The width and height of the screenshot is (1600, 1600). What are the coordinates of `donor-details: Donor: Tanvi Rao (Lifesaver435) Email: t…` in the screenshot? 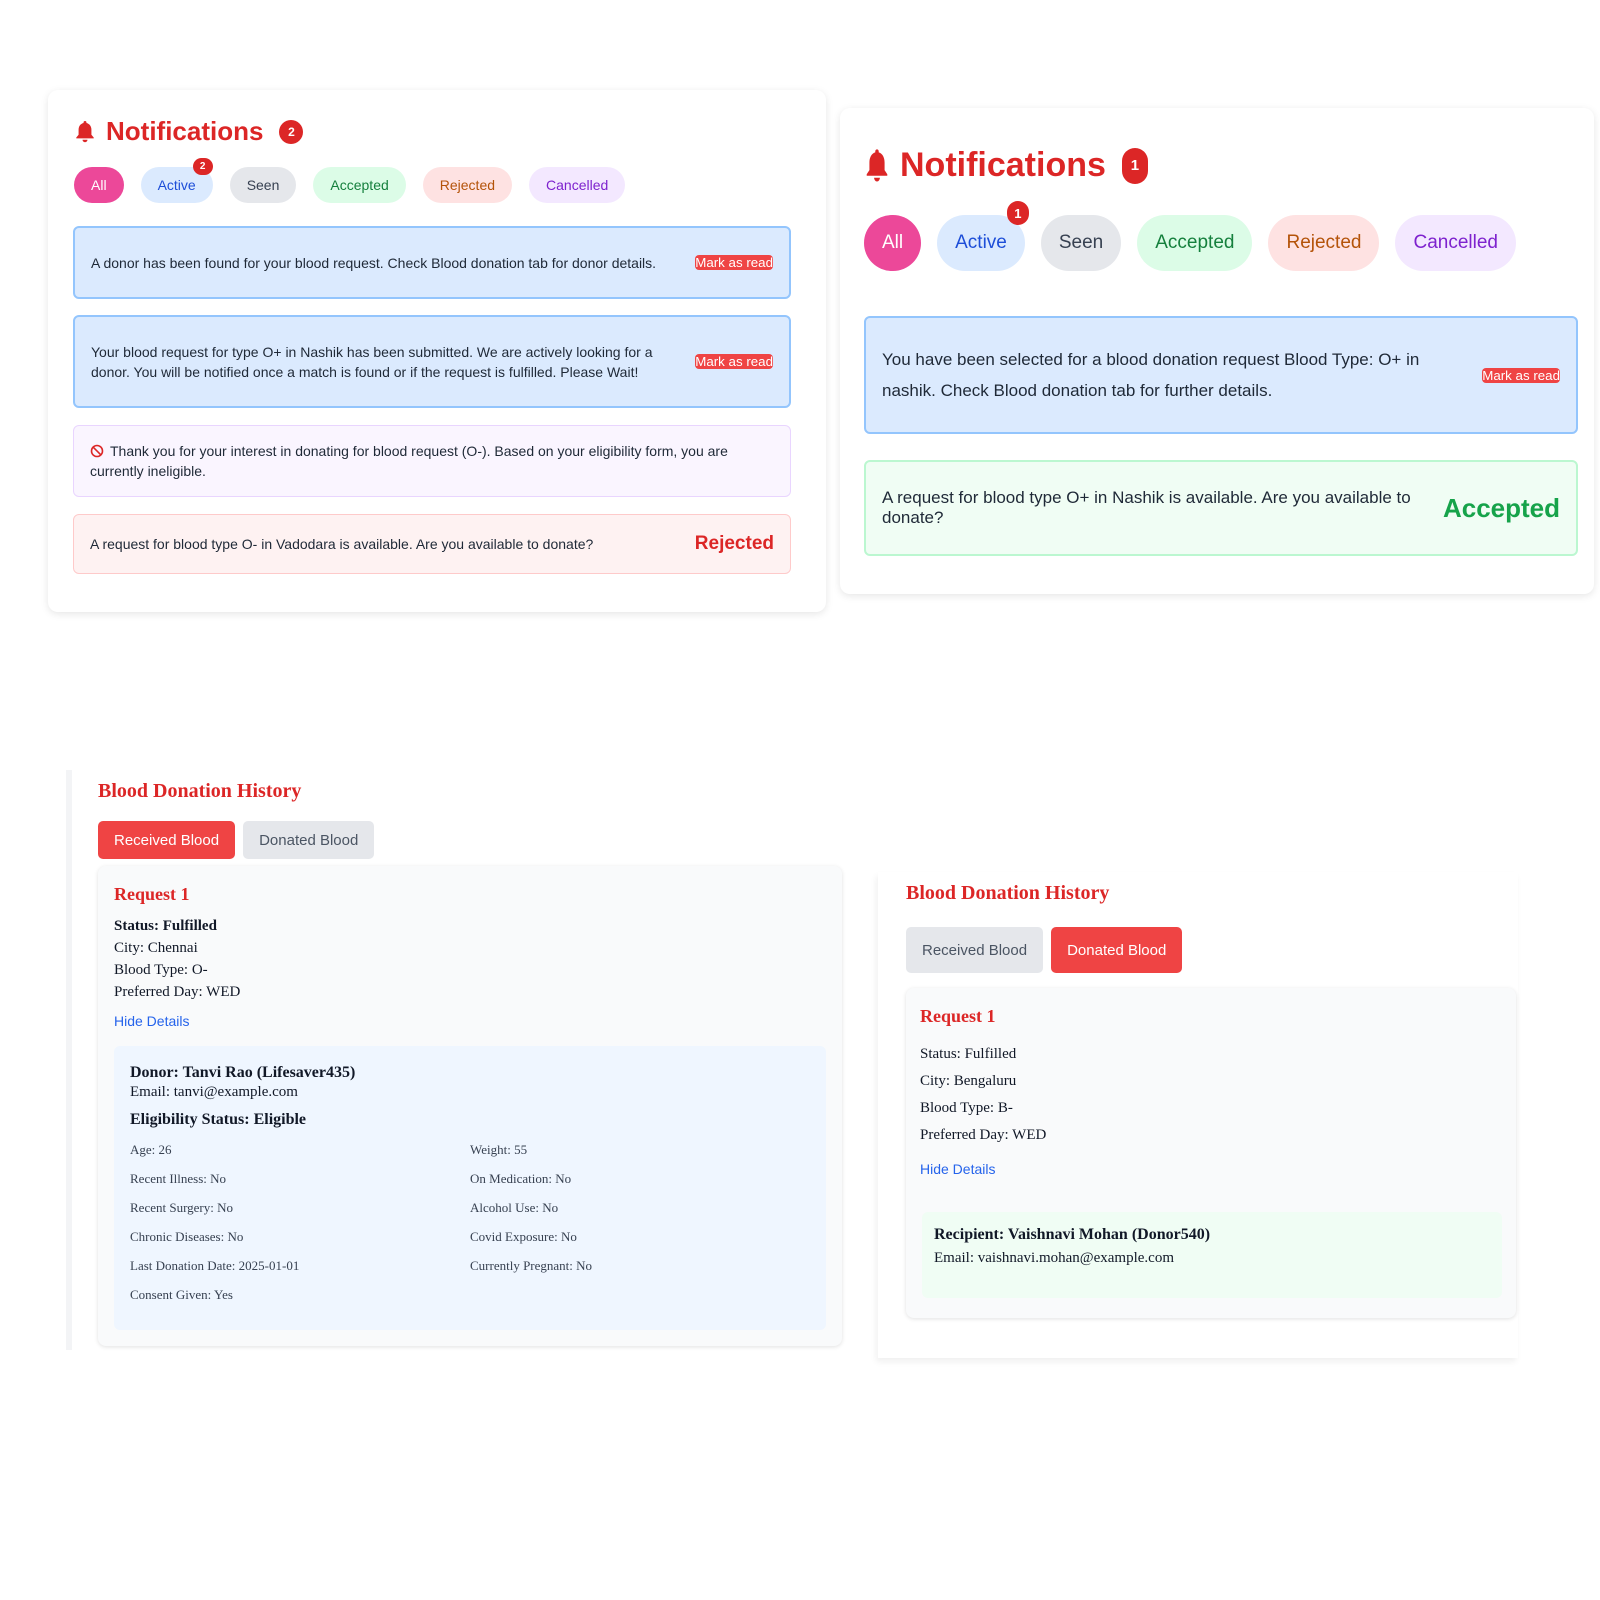 It's located at (470, 1188).